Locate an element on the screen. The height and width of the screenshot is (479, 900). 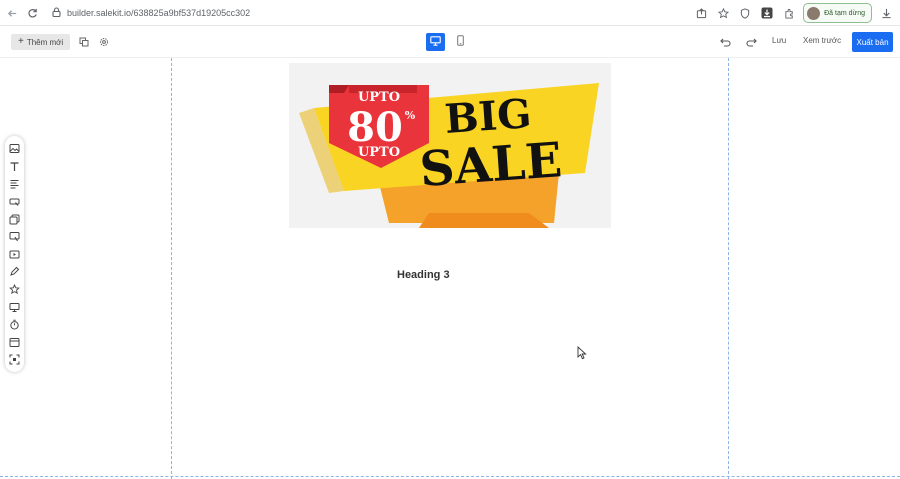
add-new-button: + Thêm mới is located at coordinates (41, 42).